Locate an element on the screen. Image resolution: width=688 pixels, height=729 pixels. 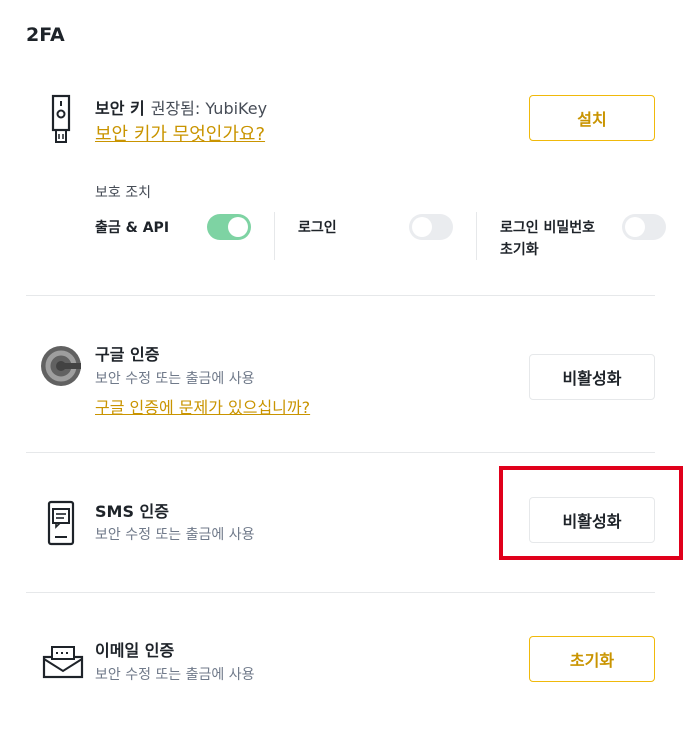
protection-password-reset-toggle is located at coordinates (644, 227).